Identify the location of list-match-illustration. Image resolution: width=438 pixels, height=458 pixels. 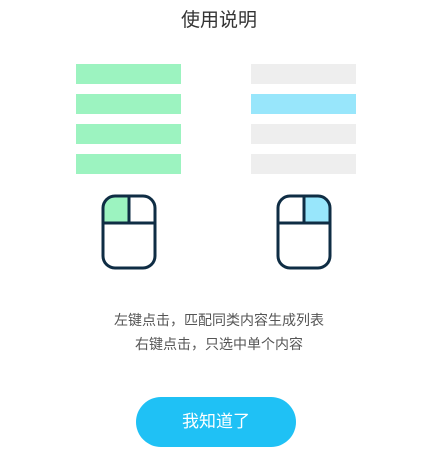
(128, 124).